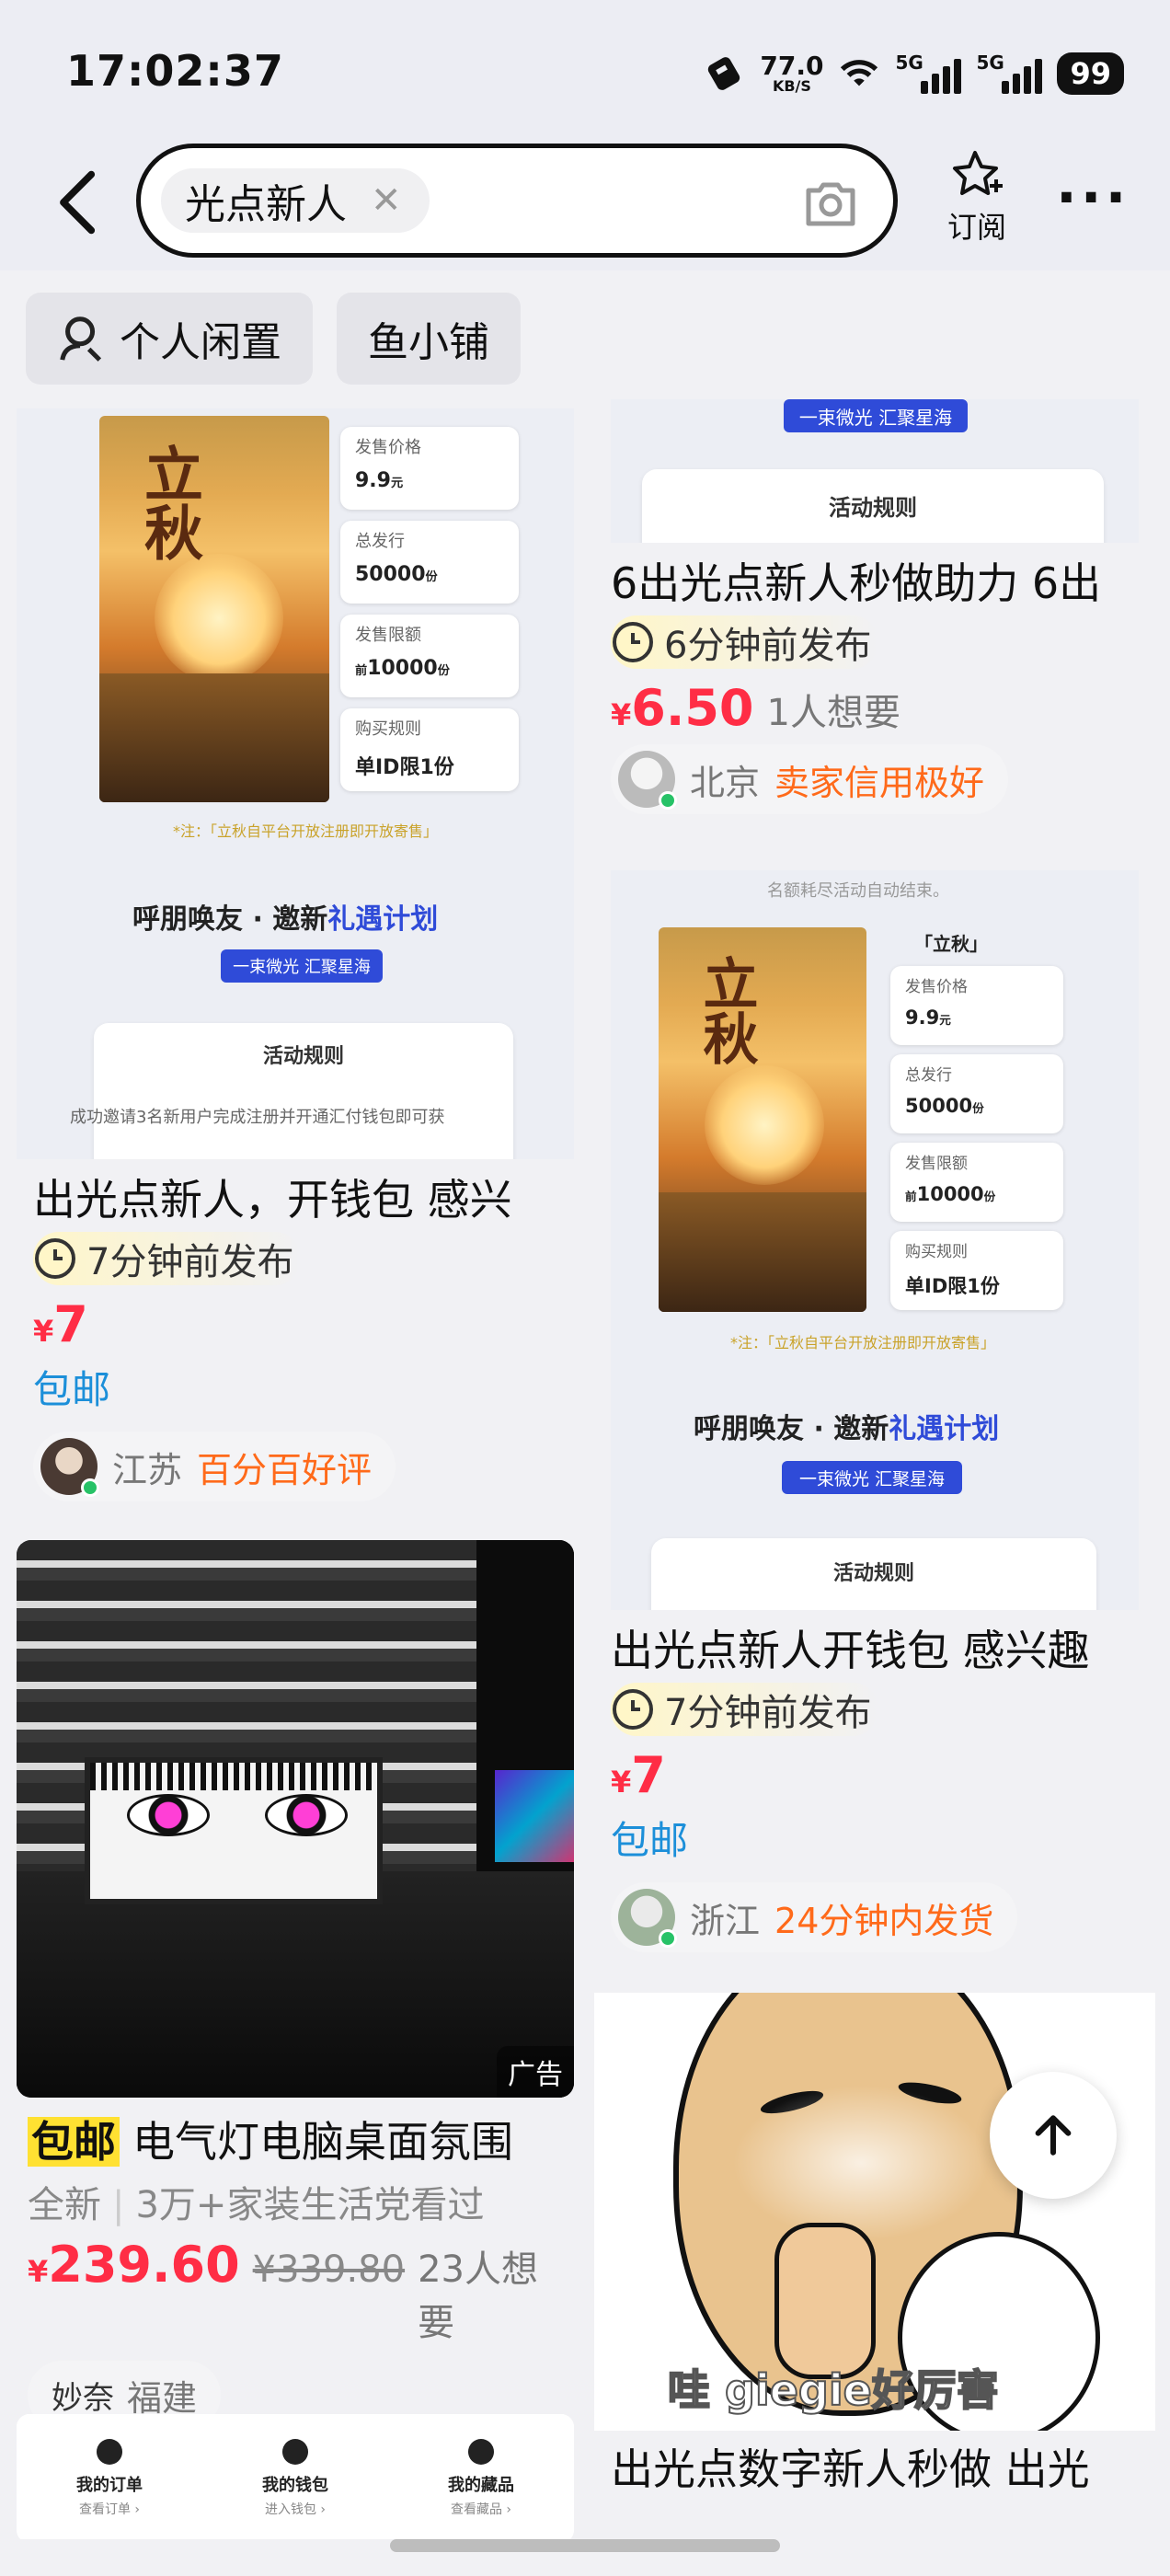 The width and height of the screenshot is (1170, 2576). I want to click on clock-time: 17:02:37, so click(175, 71).